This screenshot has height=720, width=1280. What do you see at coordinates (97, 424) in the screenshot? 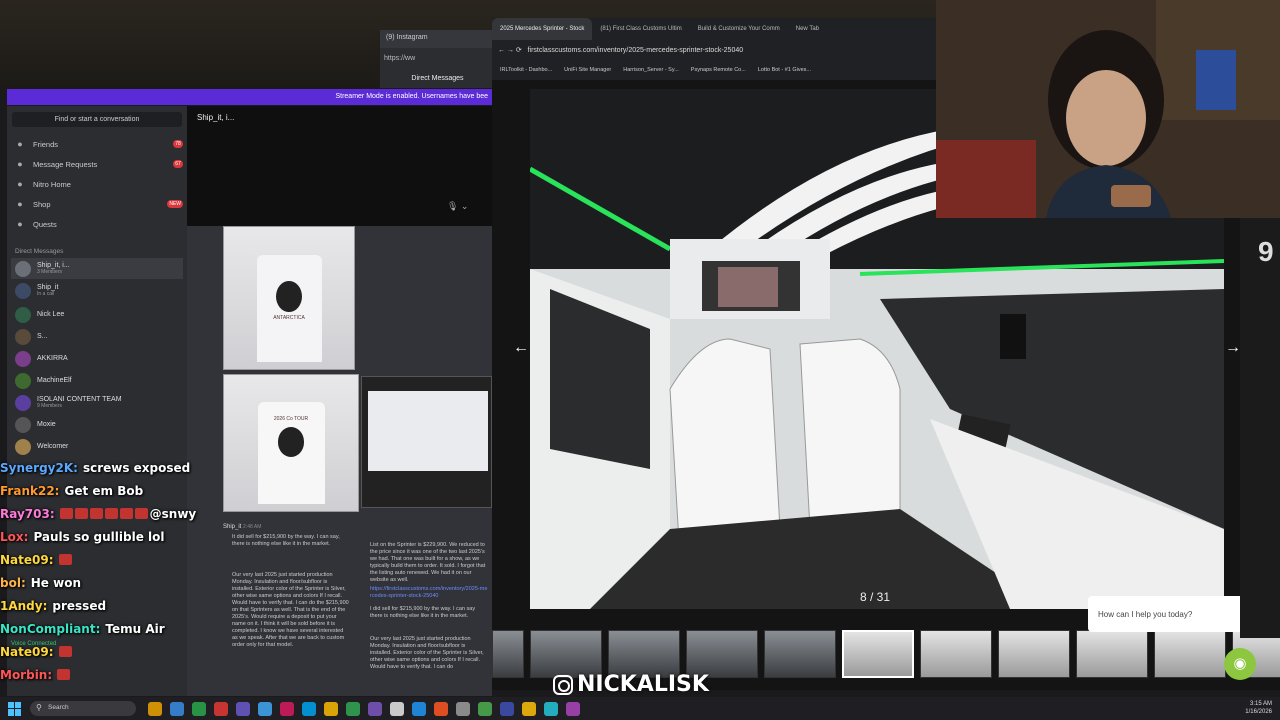
I see `dm-item: Moxie` at bounding box center [97, 424].